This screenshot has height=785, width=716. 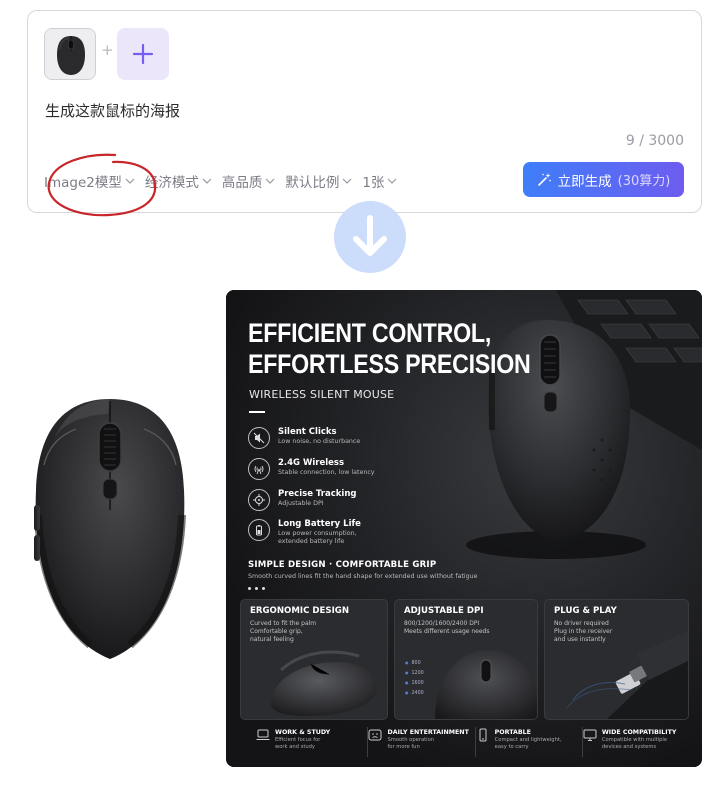 I want to click on feature-title: Long Battery Life, so click(x=319, y=524).